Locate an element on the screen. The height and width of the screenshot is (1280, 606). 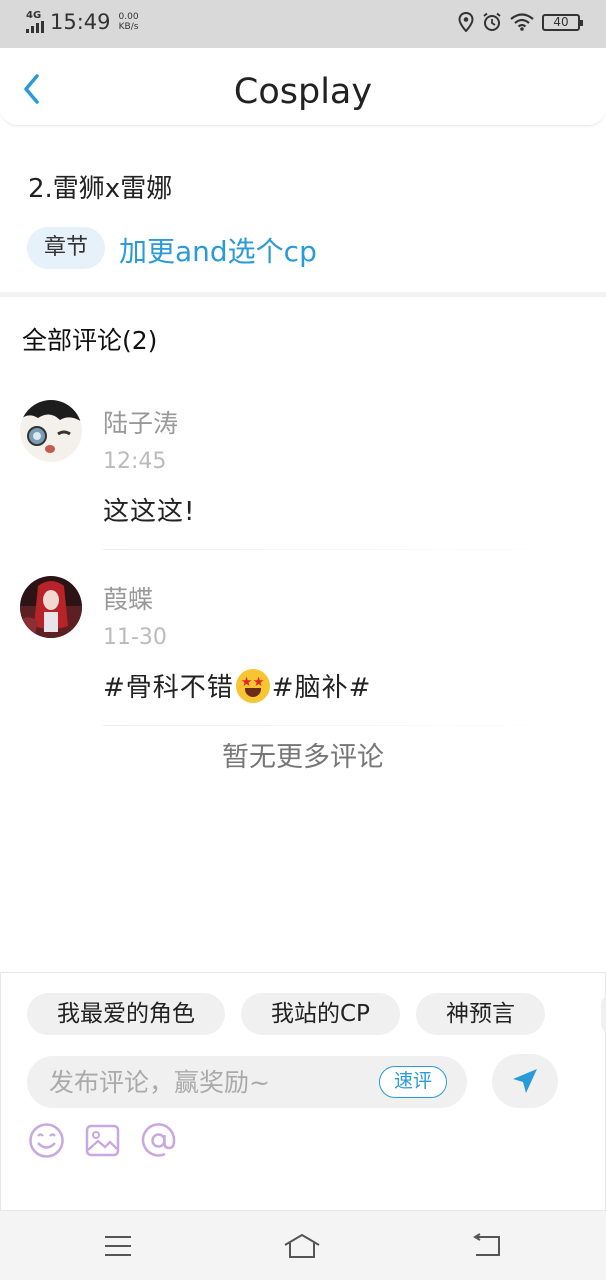
location-icon is located at coordinates (466, 22).